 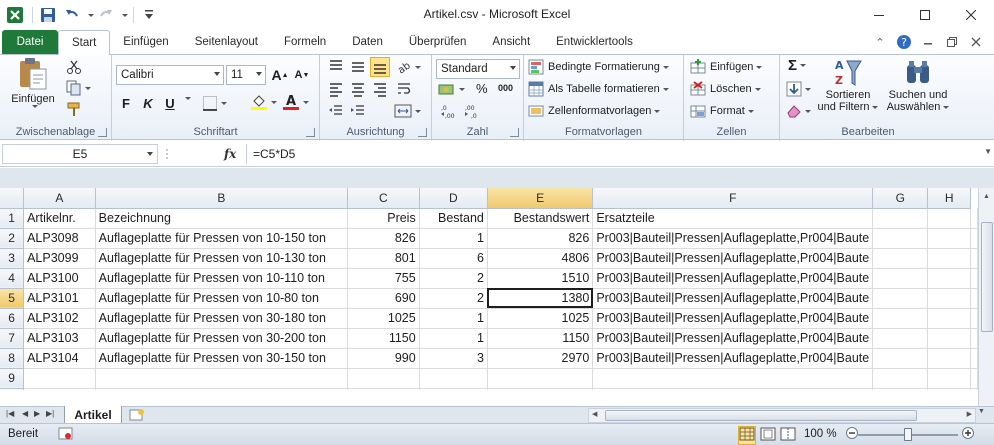 What do you see at coordinates (900, 378) in the screenshot?
I see `cell-g9` at bounding box center [900, 378].